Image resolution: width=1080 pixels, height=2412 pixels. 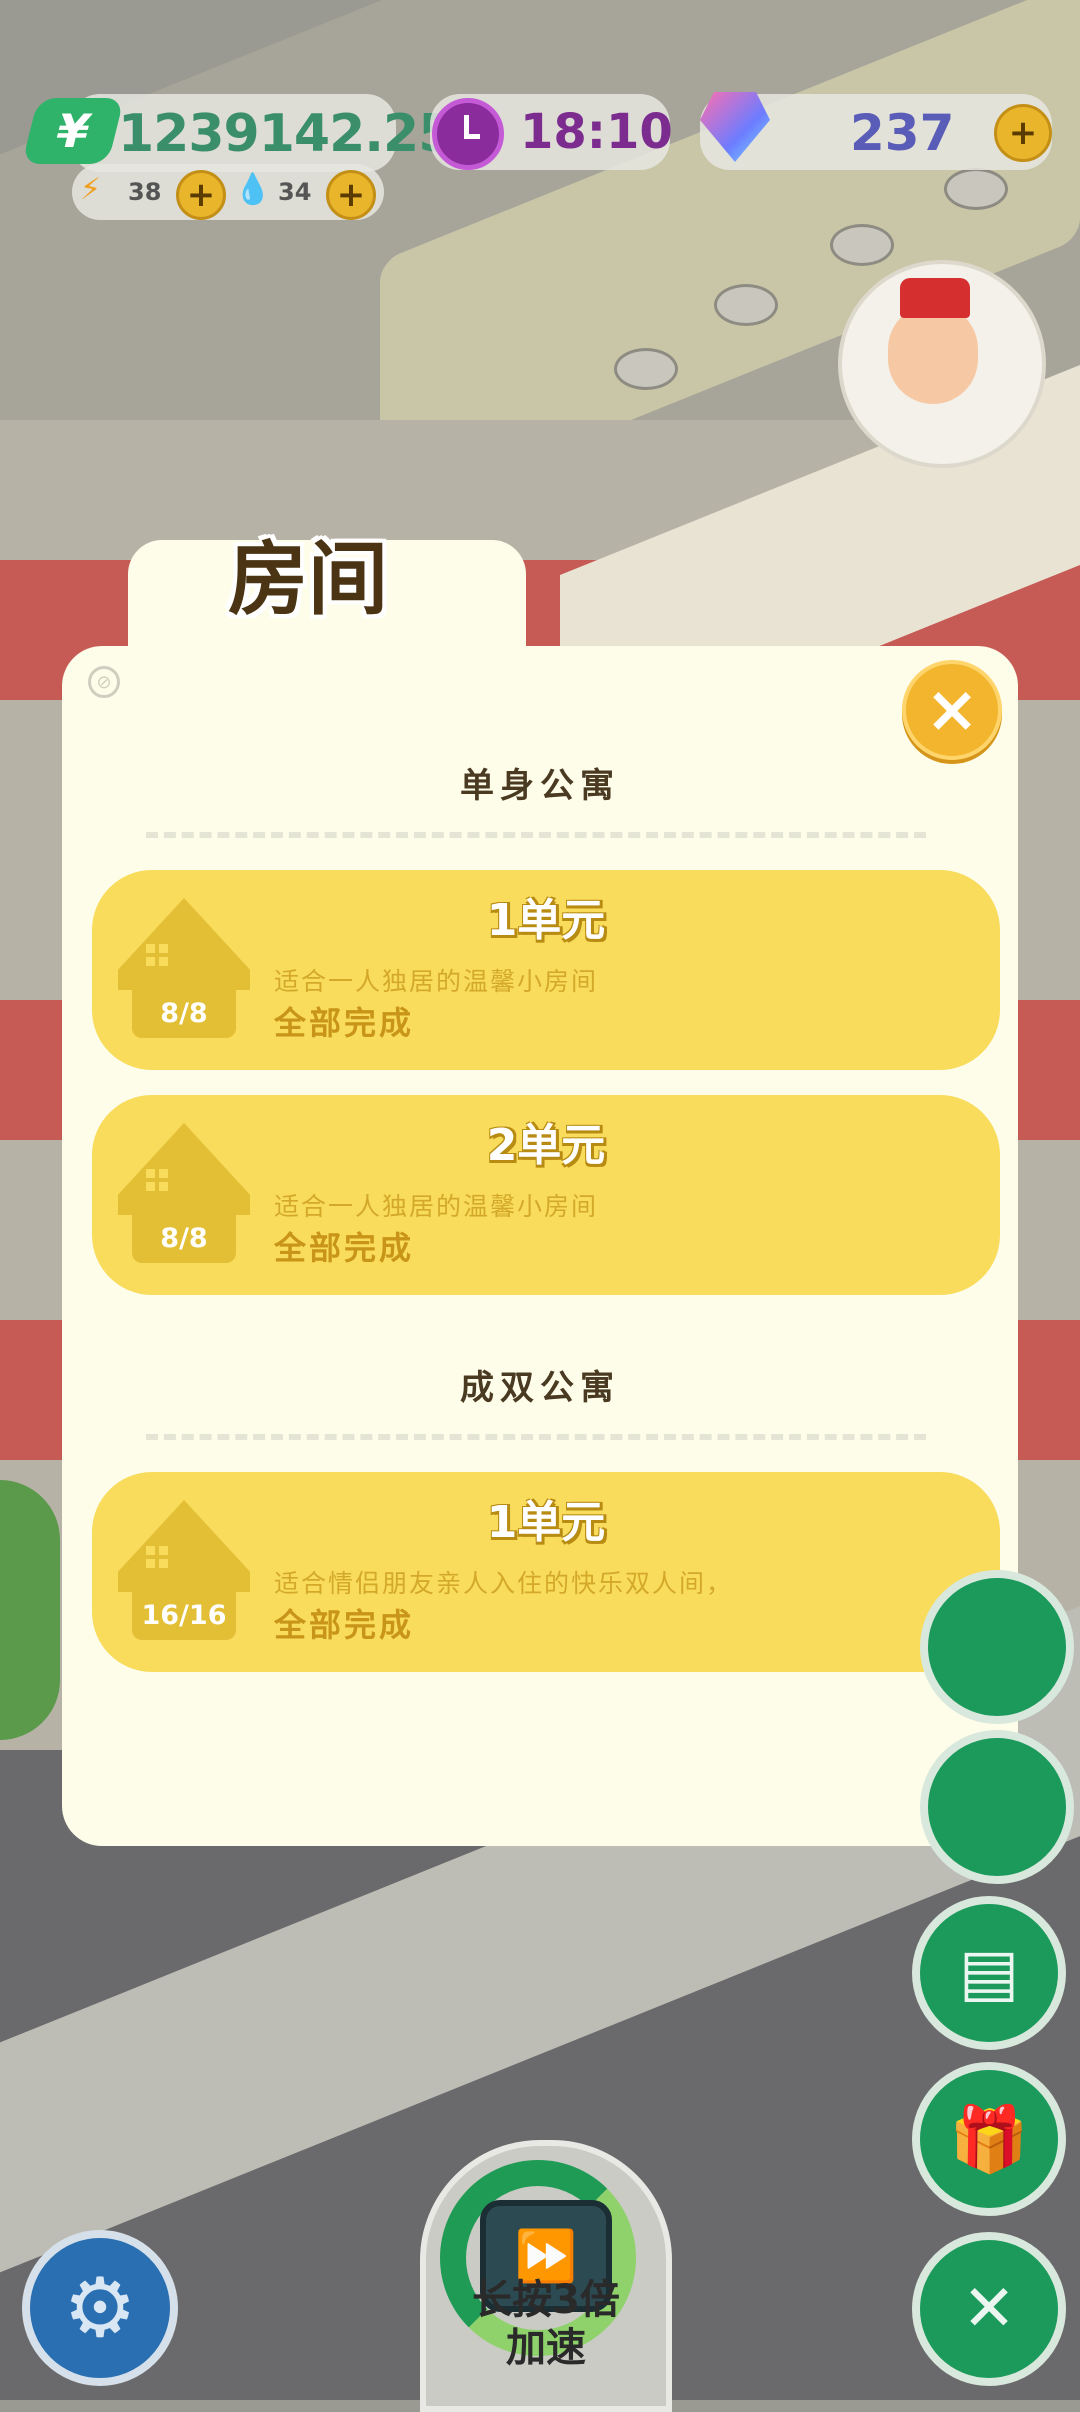 I want to click on speed-up-label: 长按3倍 加速, so click(x=546, y=2324).